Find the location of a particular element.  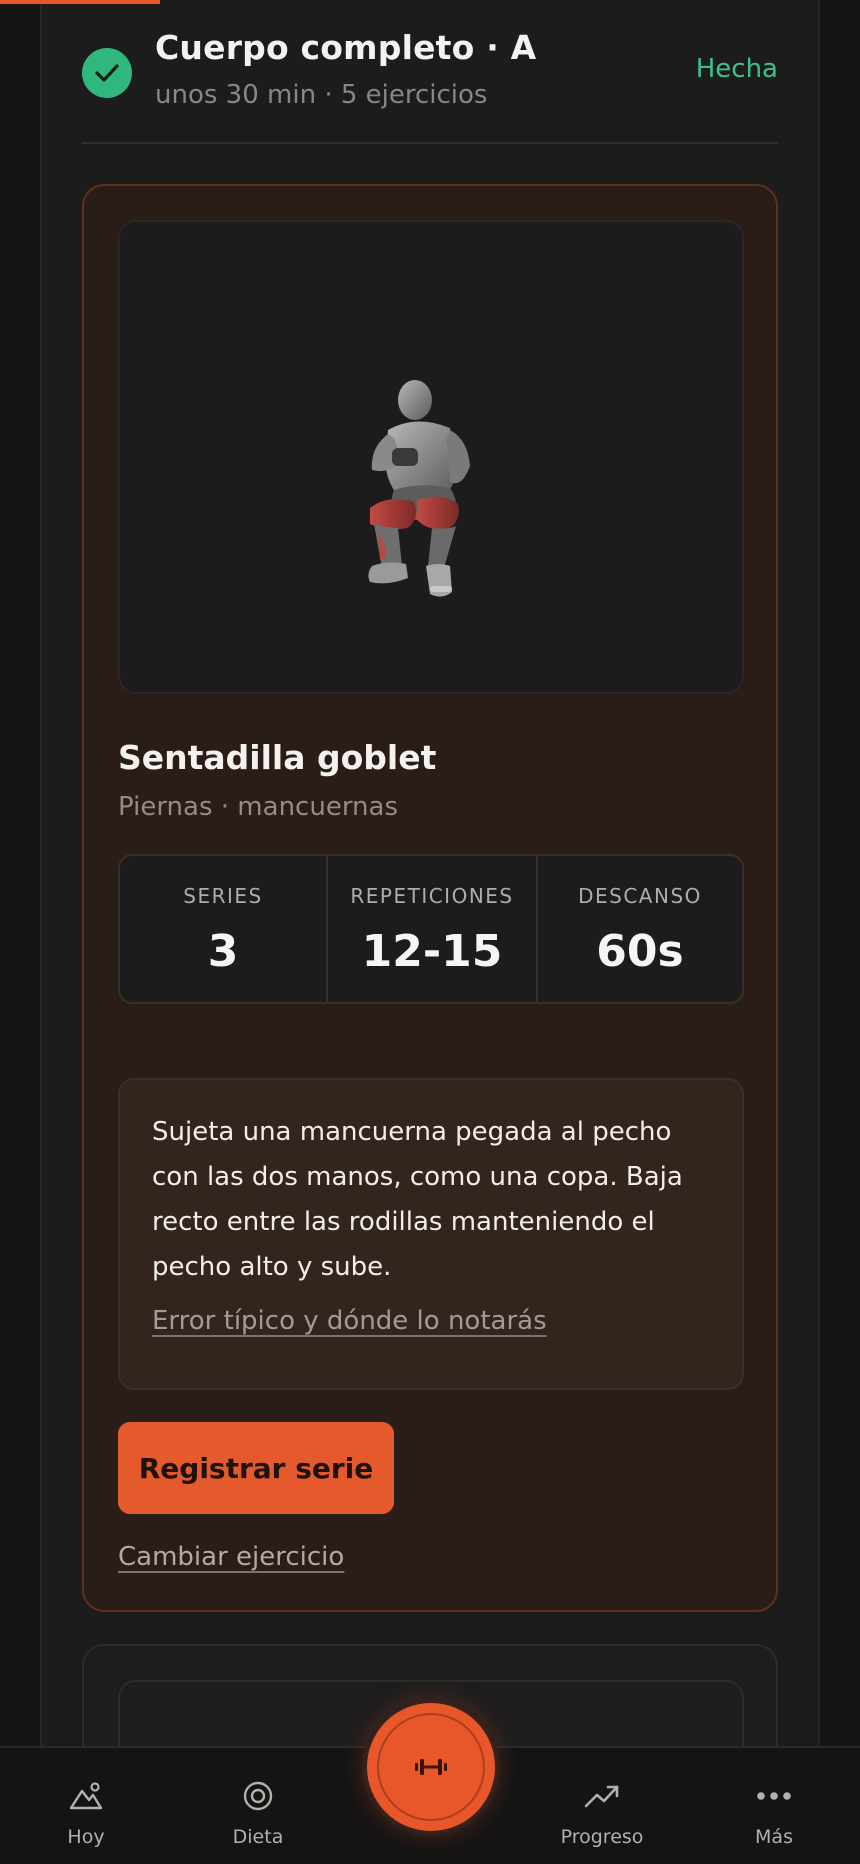

nav-label: Dieta is located at coordinates (258, 1837).